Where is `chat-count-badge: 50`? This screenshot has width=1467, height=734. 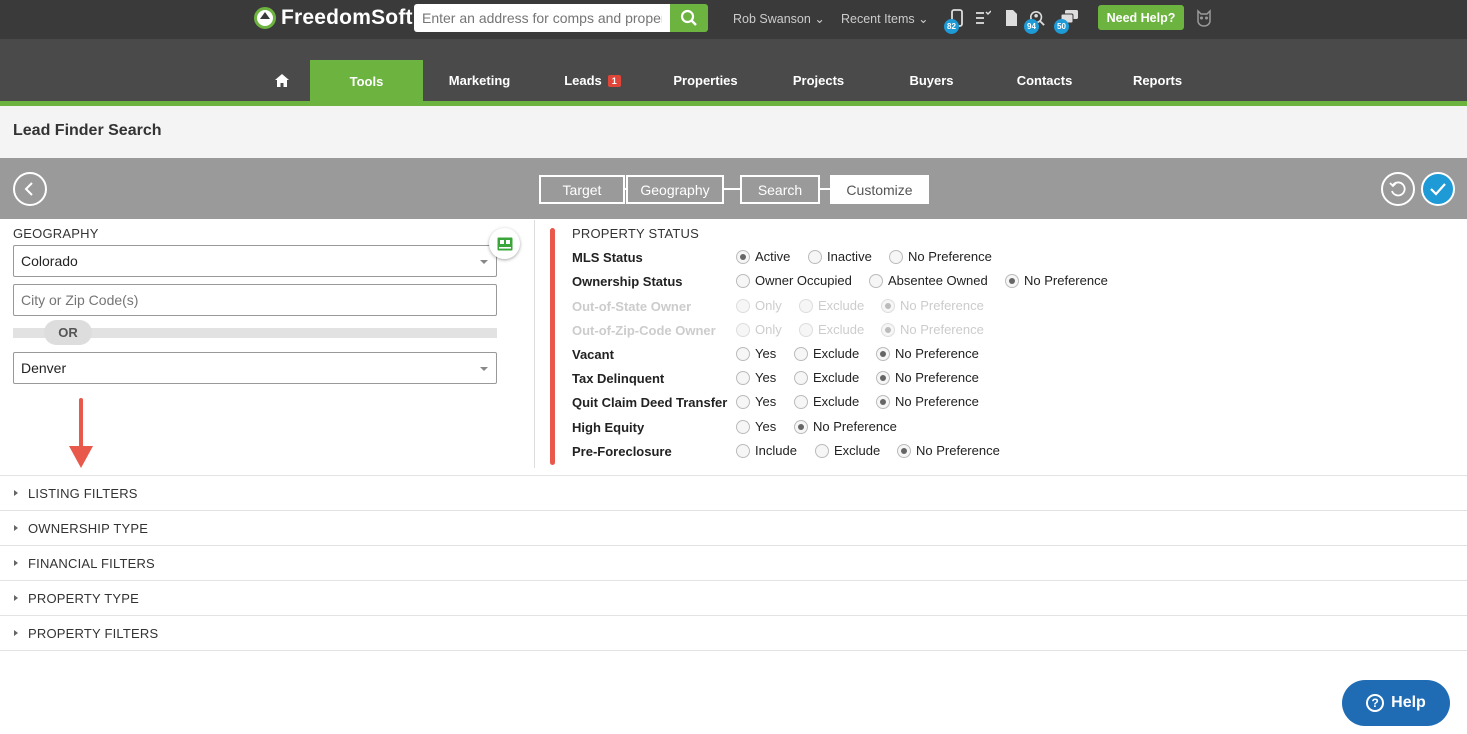
chat-count-badge: 50 is located at coordinates (1061, 26).